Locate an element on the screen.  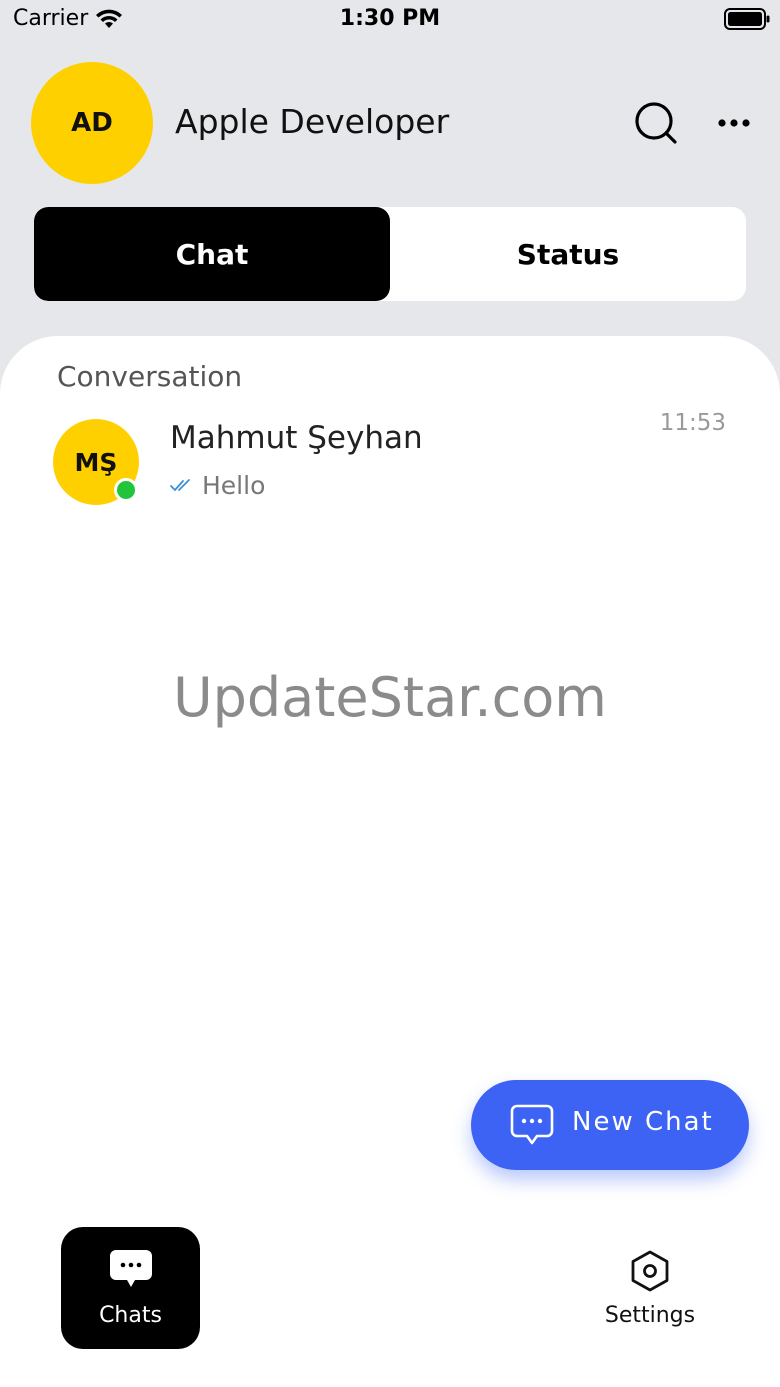
new-chat-label: New Chat is located at coordinates (643, 1122).